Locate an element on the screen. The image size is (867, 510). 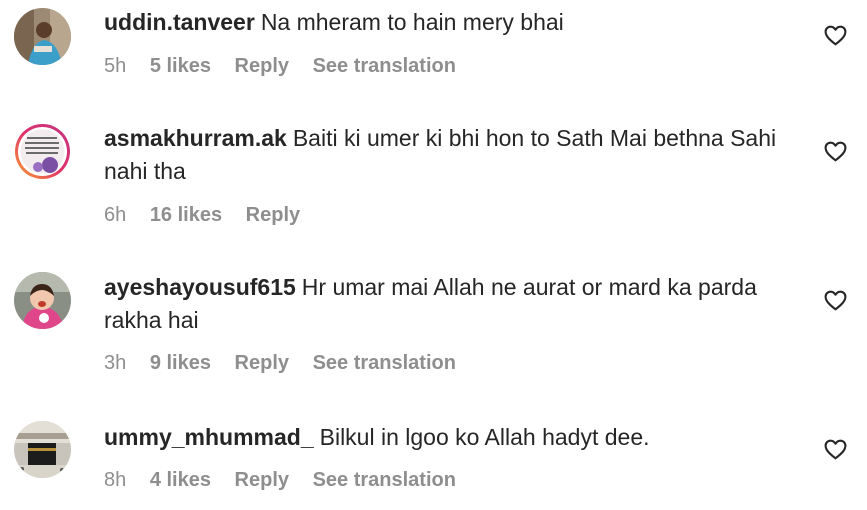
comment-text: Na mheram to hain mery bhai is located at coordinates (412, 22).